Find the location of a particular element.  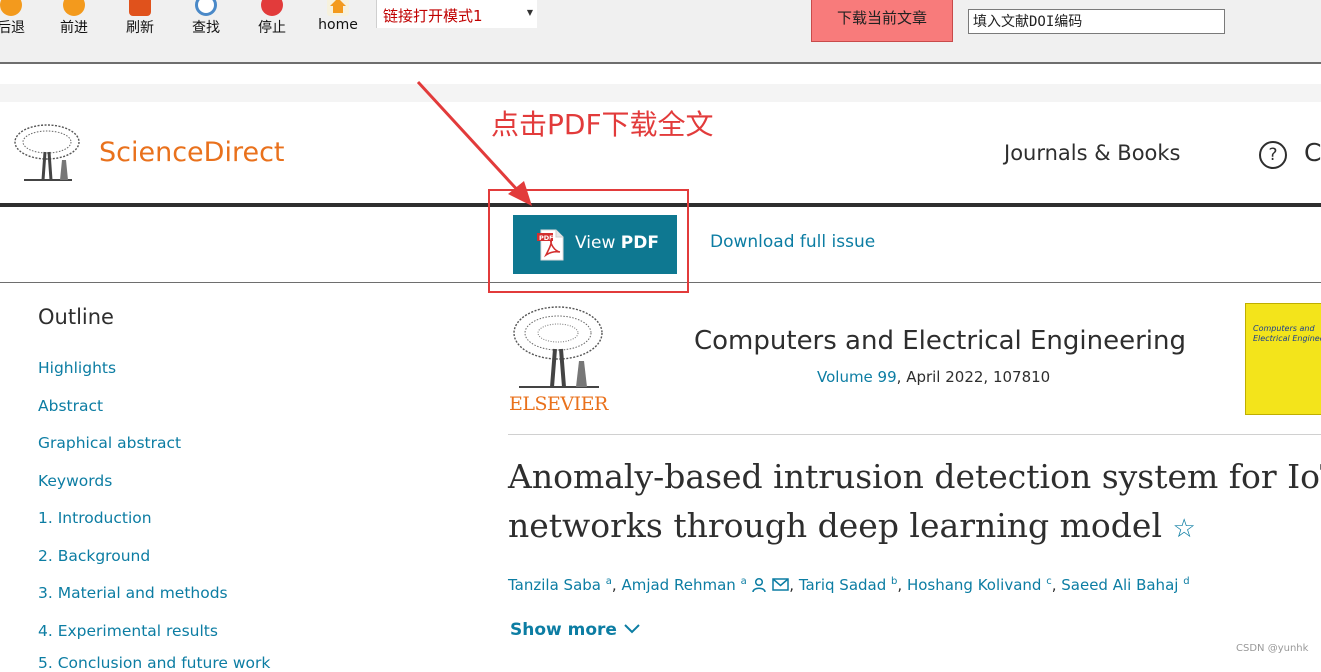

star-icon: ☆ is located at coordinates (1184, 529).